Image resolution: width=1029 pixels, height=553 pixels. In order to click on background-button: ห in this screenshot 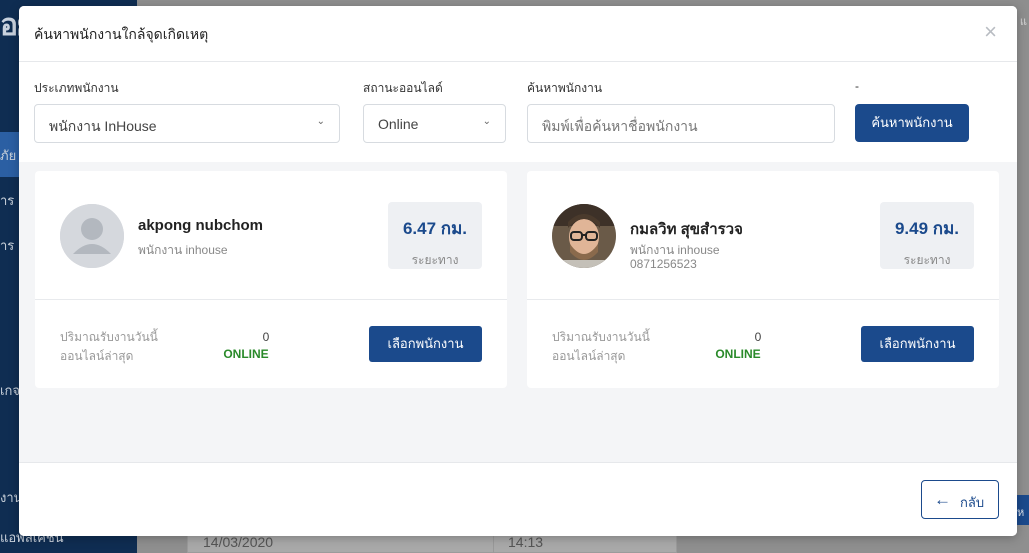, I will do `click(1022, 510)`.